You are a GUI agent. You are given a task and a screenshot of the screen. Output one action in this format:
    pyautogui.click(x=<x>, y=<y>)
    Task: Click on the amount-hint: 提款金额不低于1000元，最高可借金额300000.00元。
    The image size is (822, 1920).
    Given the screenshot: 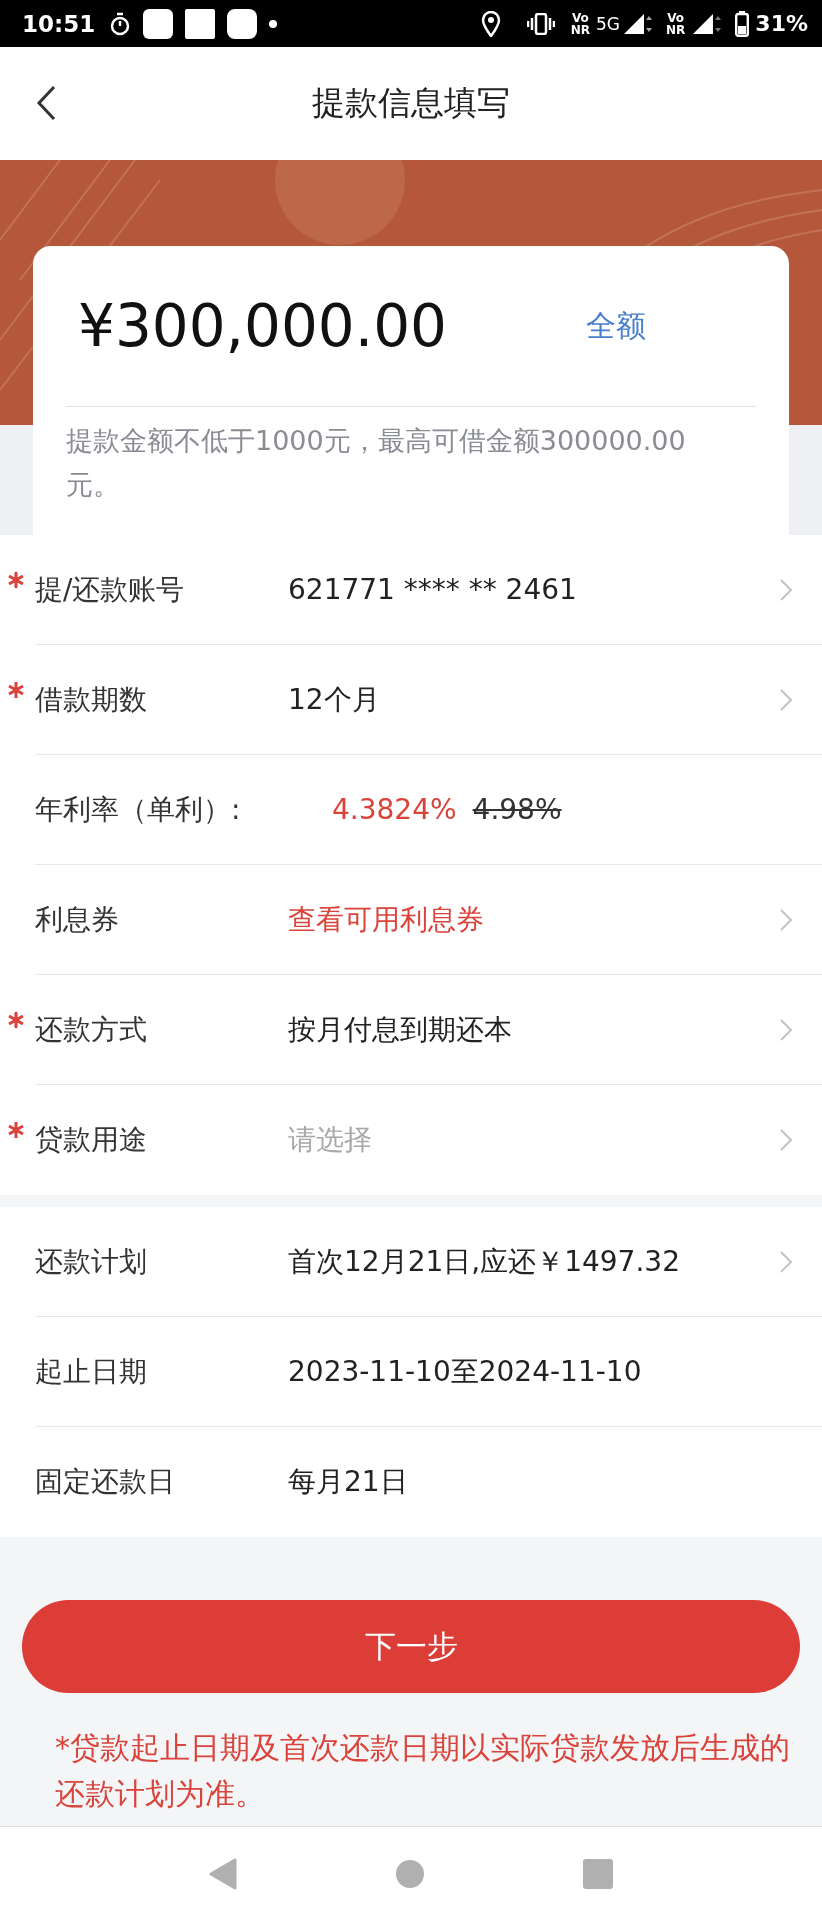 What is the action you would take?
    pyautogui.click(x=376, y=463)
    